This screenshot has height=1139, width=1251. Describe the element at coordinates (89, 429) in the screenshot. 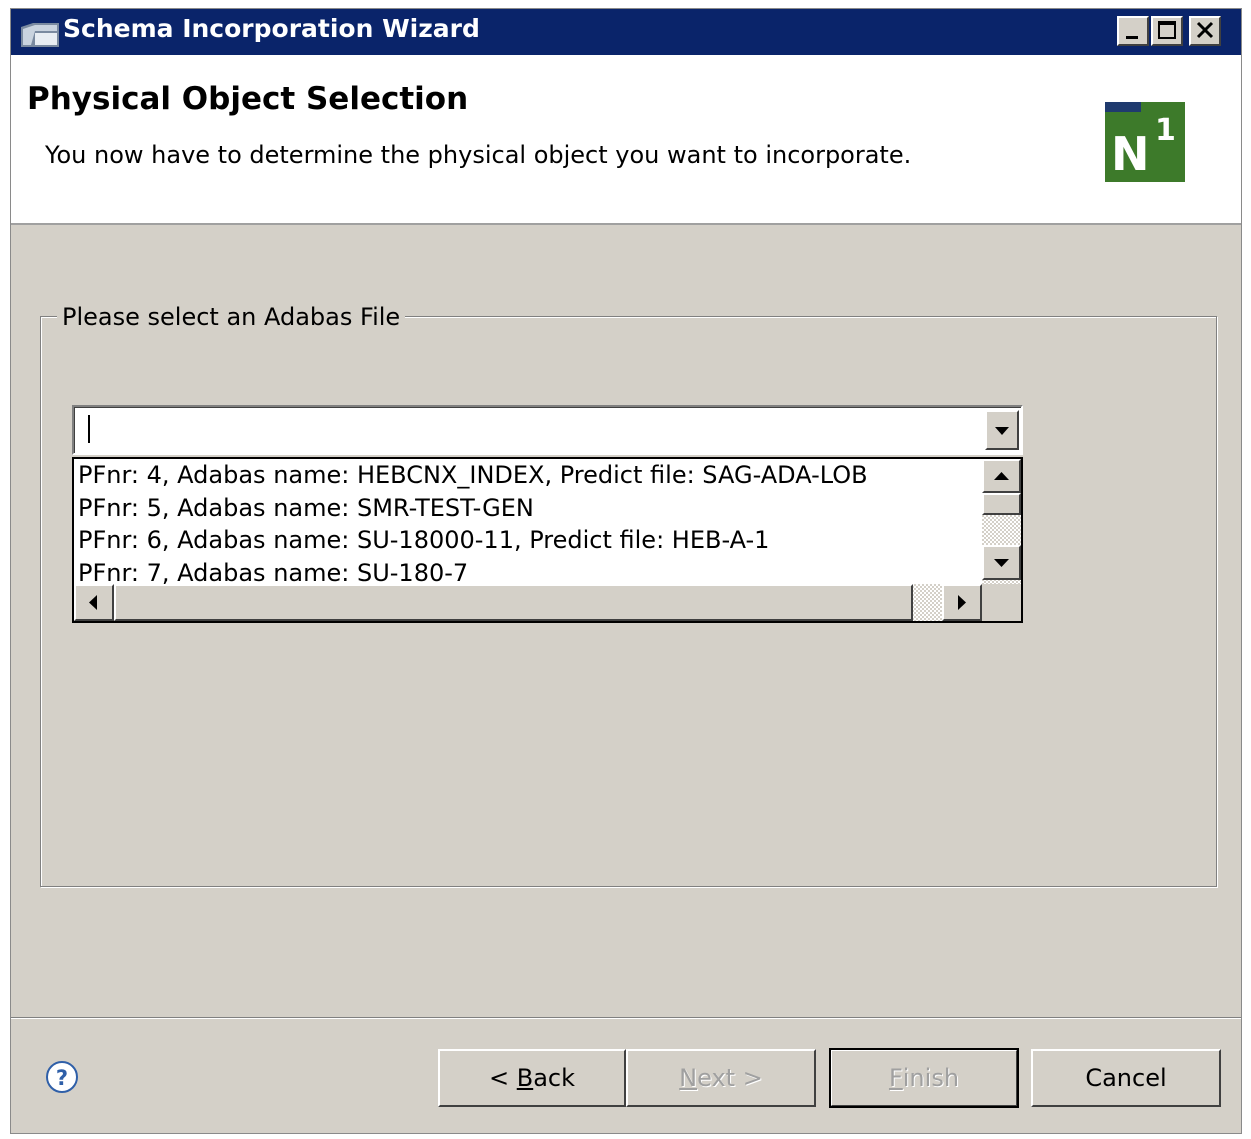

I see `text-cursor` at that location.